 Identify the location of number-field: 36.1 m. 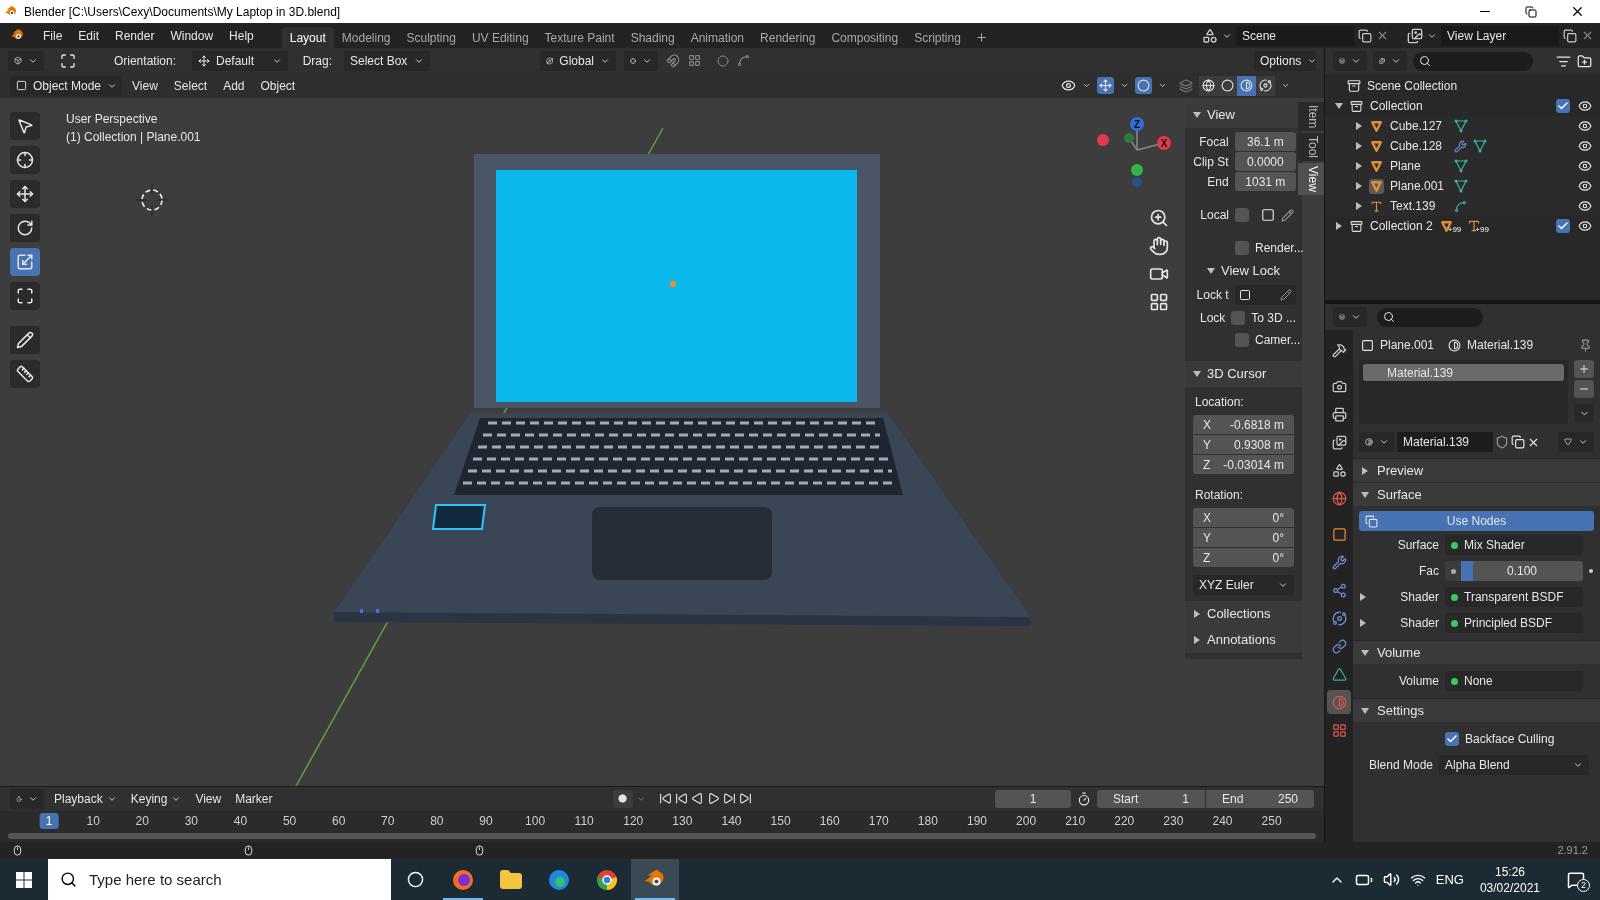
(1265, 141).